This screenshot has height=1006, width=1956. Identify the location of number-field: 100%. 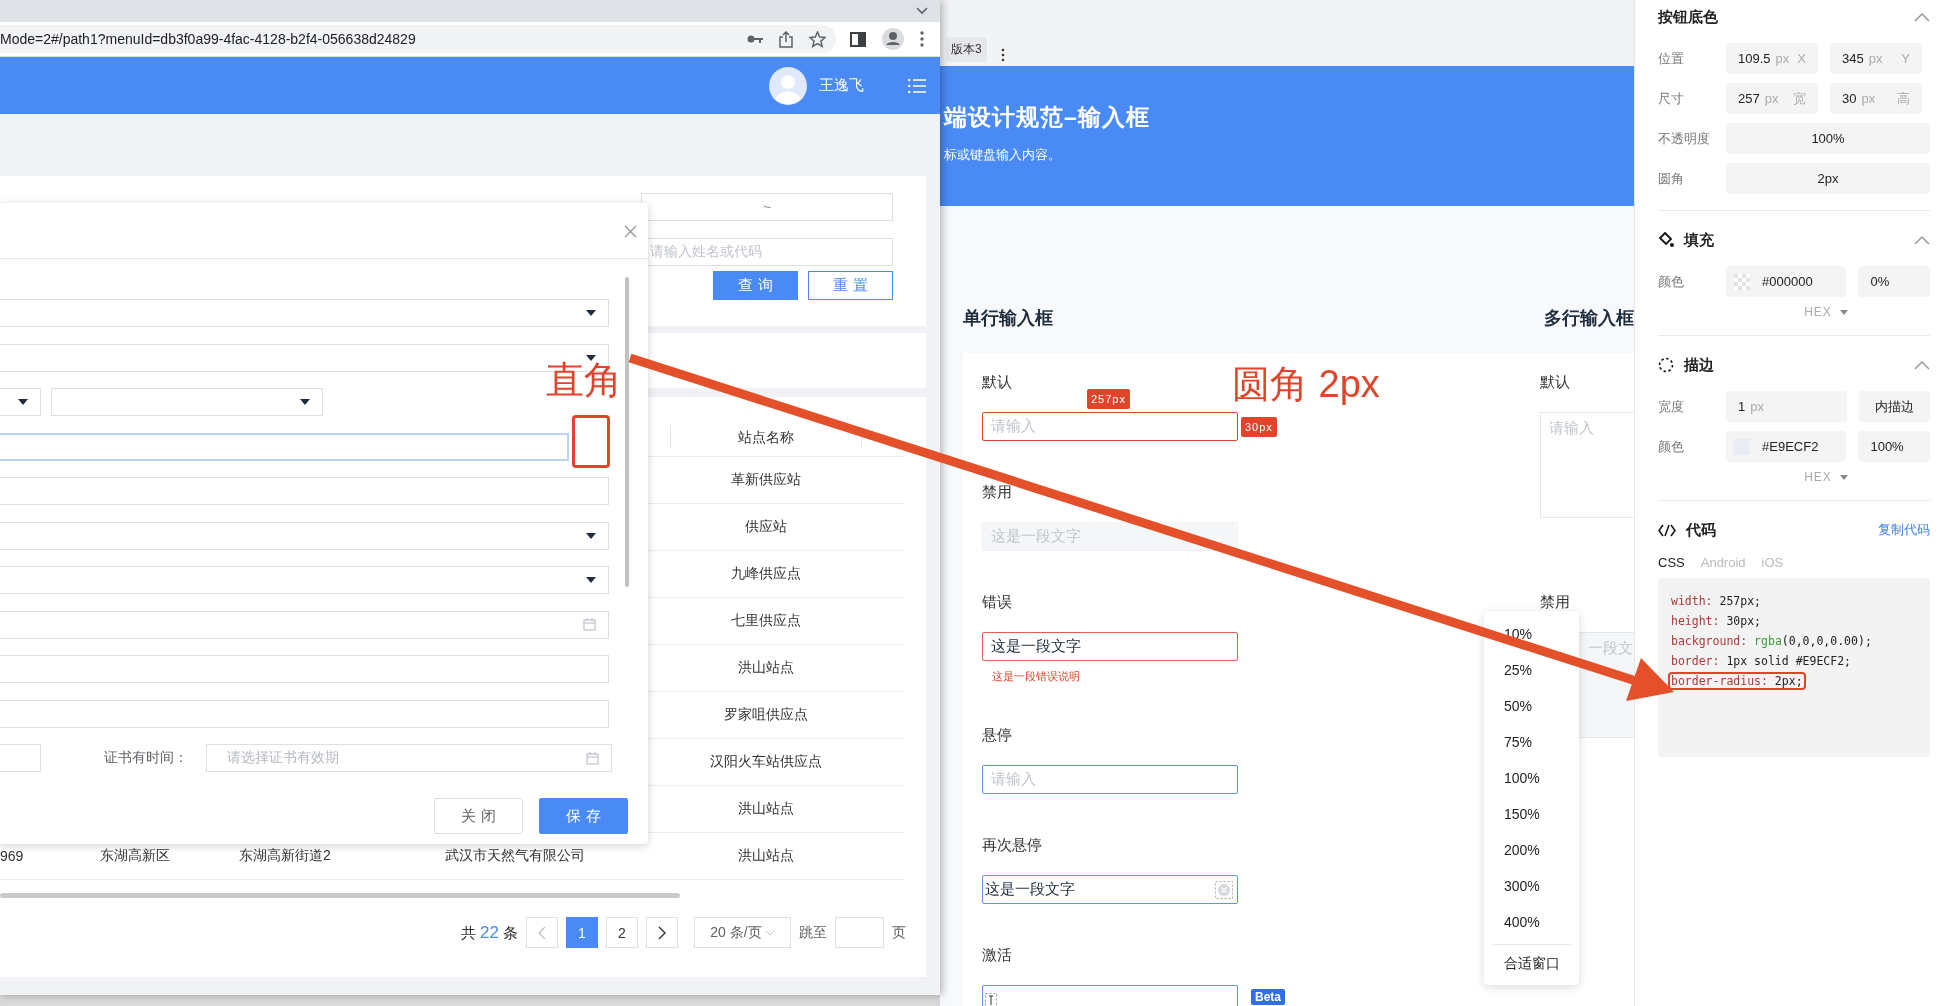
(1828, 138).